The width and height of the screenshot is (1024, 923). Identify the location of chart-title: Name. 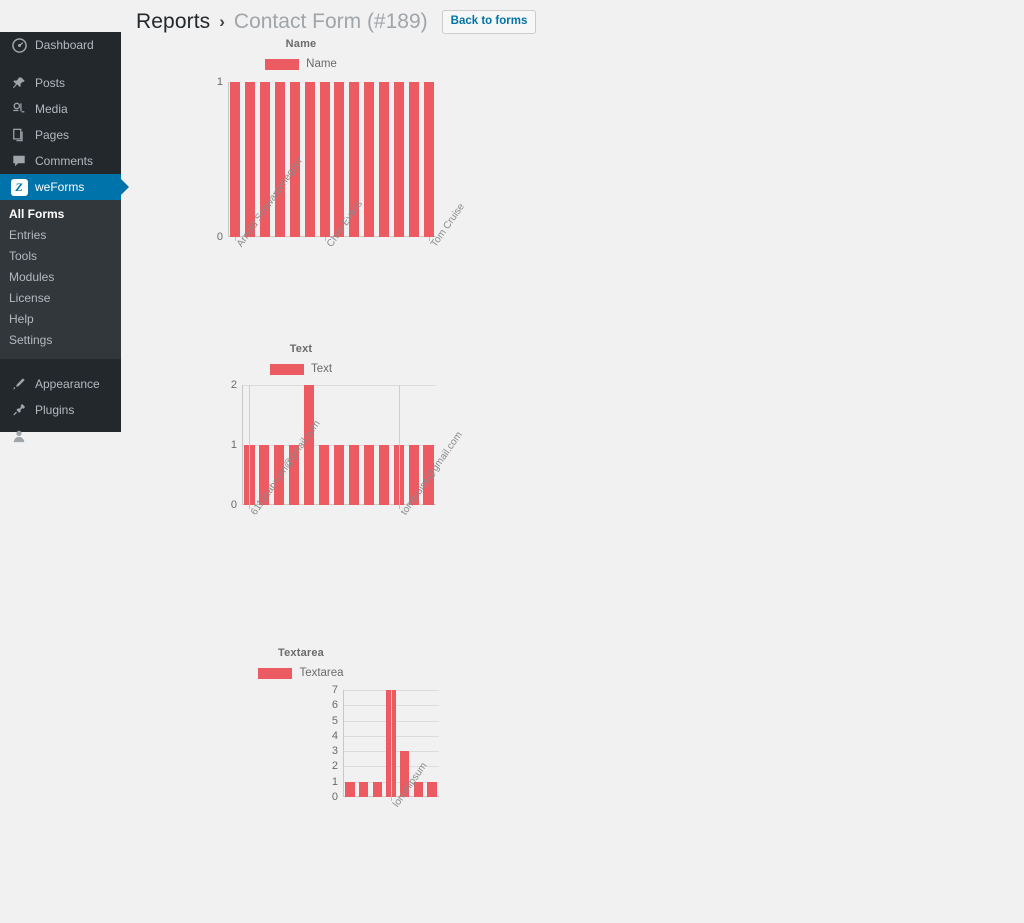
(301, 44).